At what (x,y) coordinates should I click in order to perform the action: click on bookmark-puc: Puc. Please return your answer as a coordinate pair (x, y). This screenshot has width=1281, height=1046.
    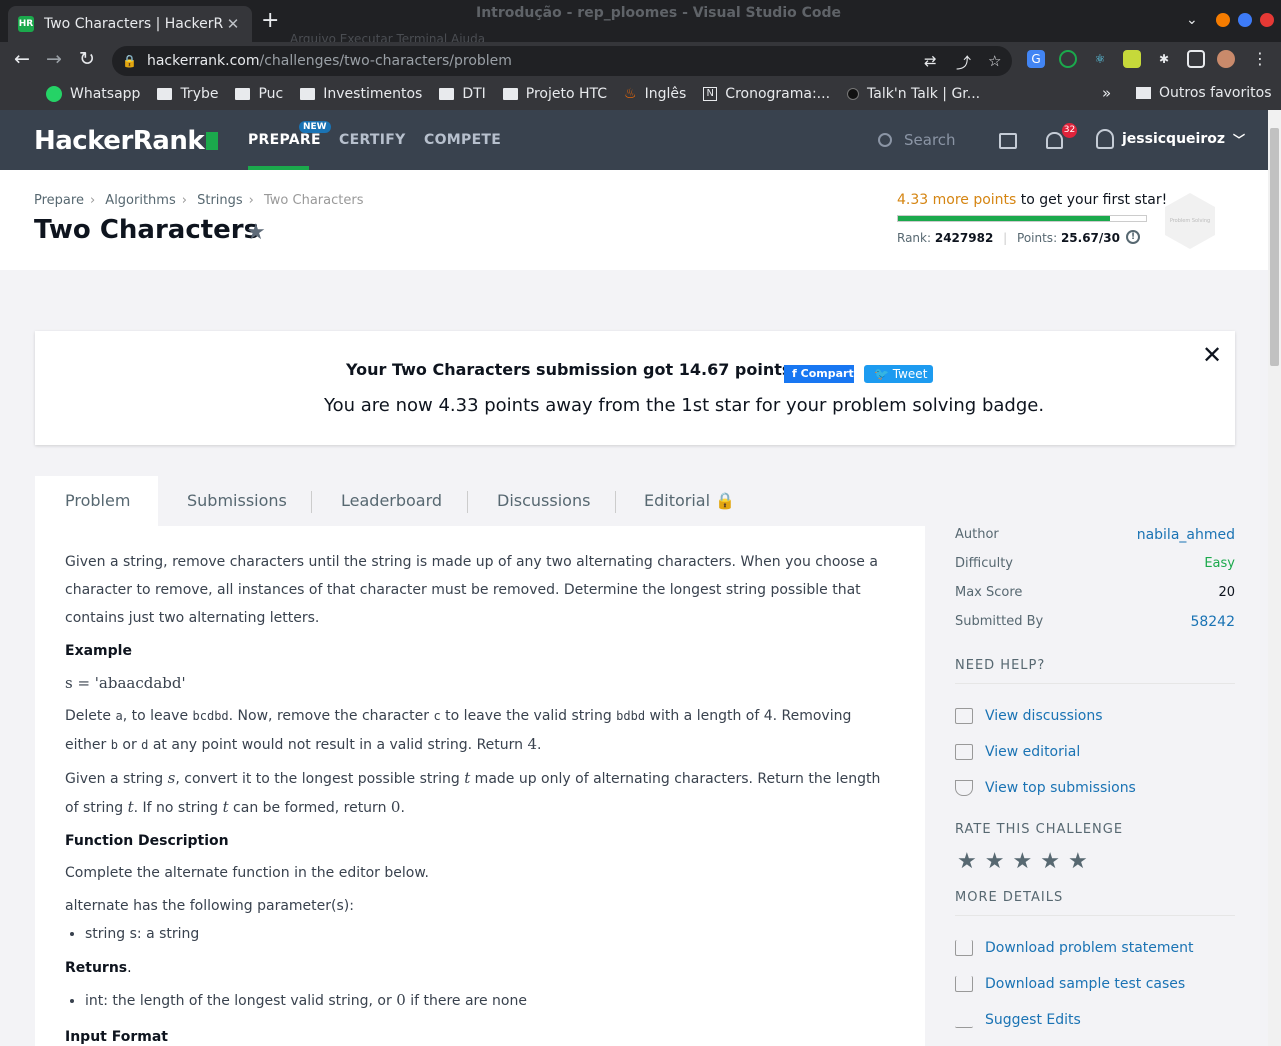
    Looking at the image, I should click on (259, 94).